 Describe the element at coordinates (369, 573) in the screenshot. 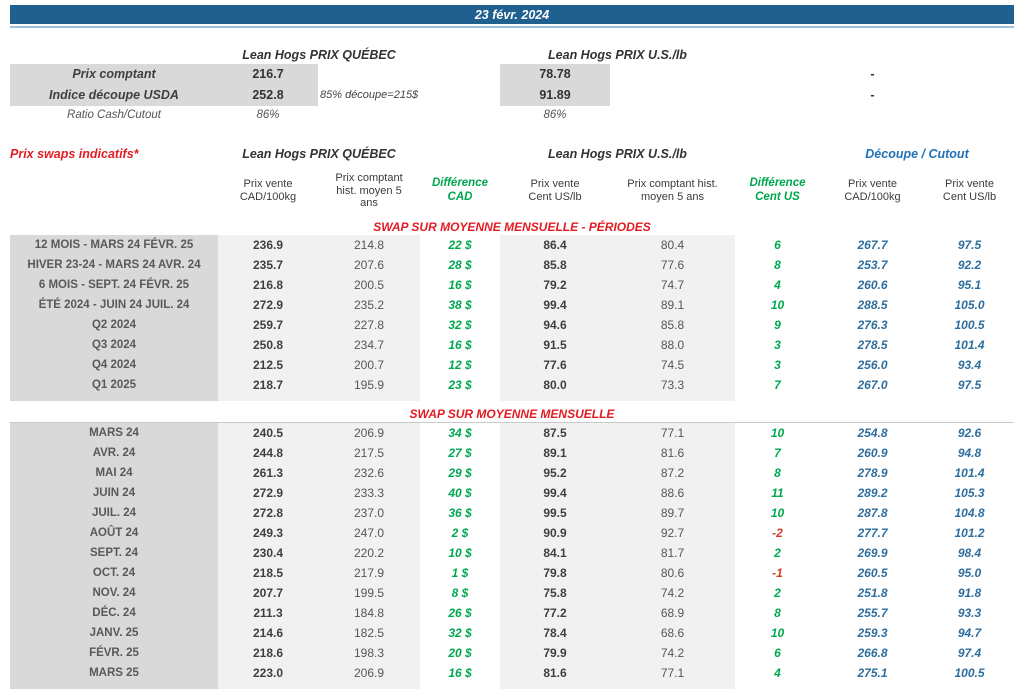

I see `qc-hist-value: 217.9` at that location.